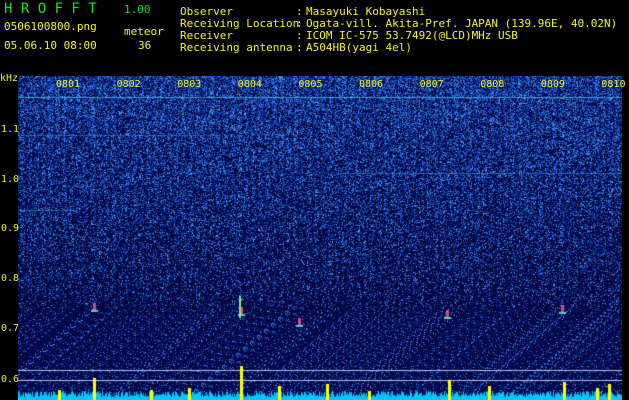 This screenshot has height=400, width=629. What do you see at coordinates (128, 84) in the screenshot?
I see `x-tick-label: 0802` at bounding box center [128, 84].